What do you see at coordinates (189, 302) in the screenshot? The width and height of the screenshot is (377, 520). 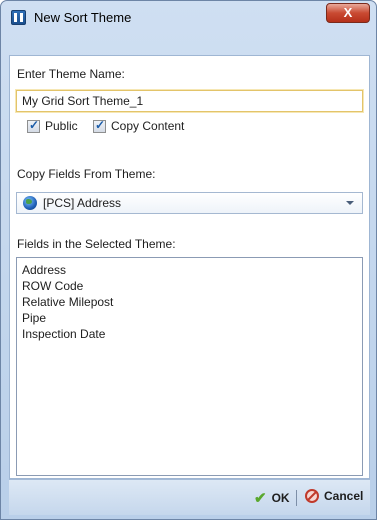 I see `list-item: Relative Milepost` at bounding box center [189, 302].